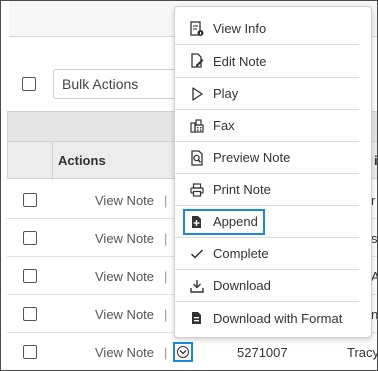  What do you see at coordinates (197, 318) in the screenshot?
I see `download-format-icon` at bounding box center [197, 318].